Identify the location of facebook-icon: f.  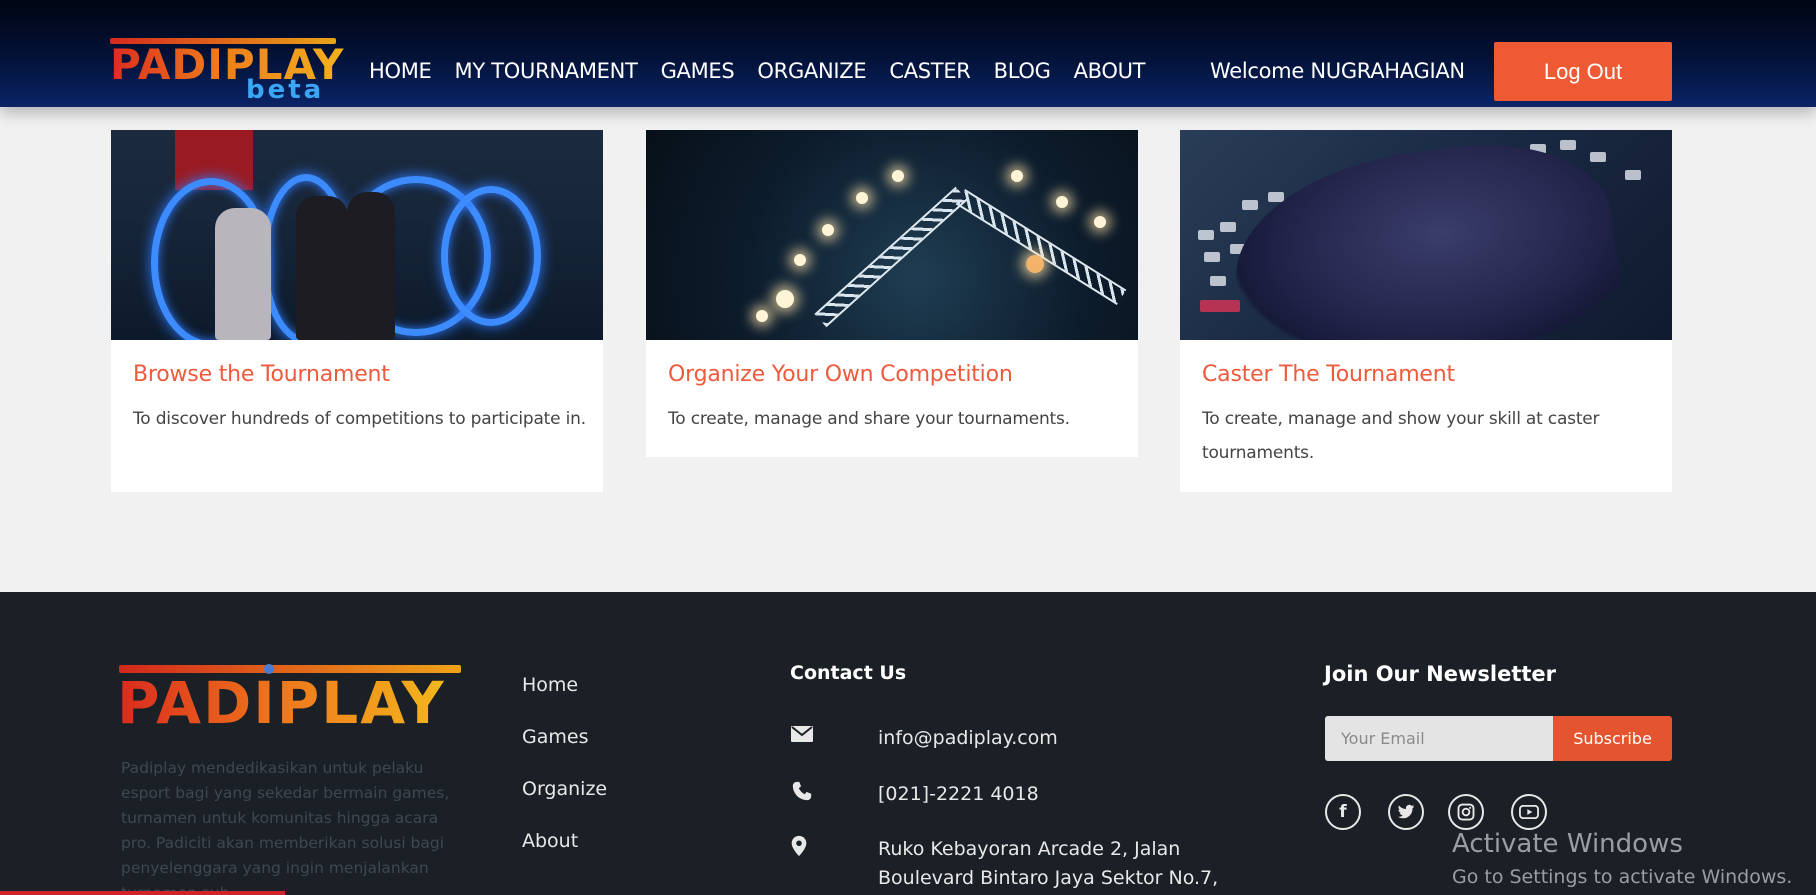
(1343, 812).